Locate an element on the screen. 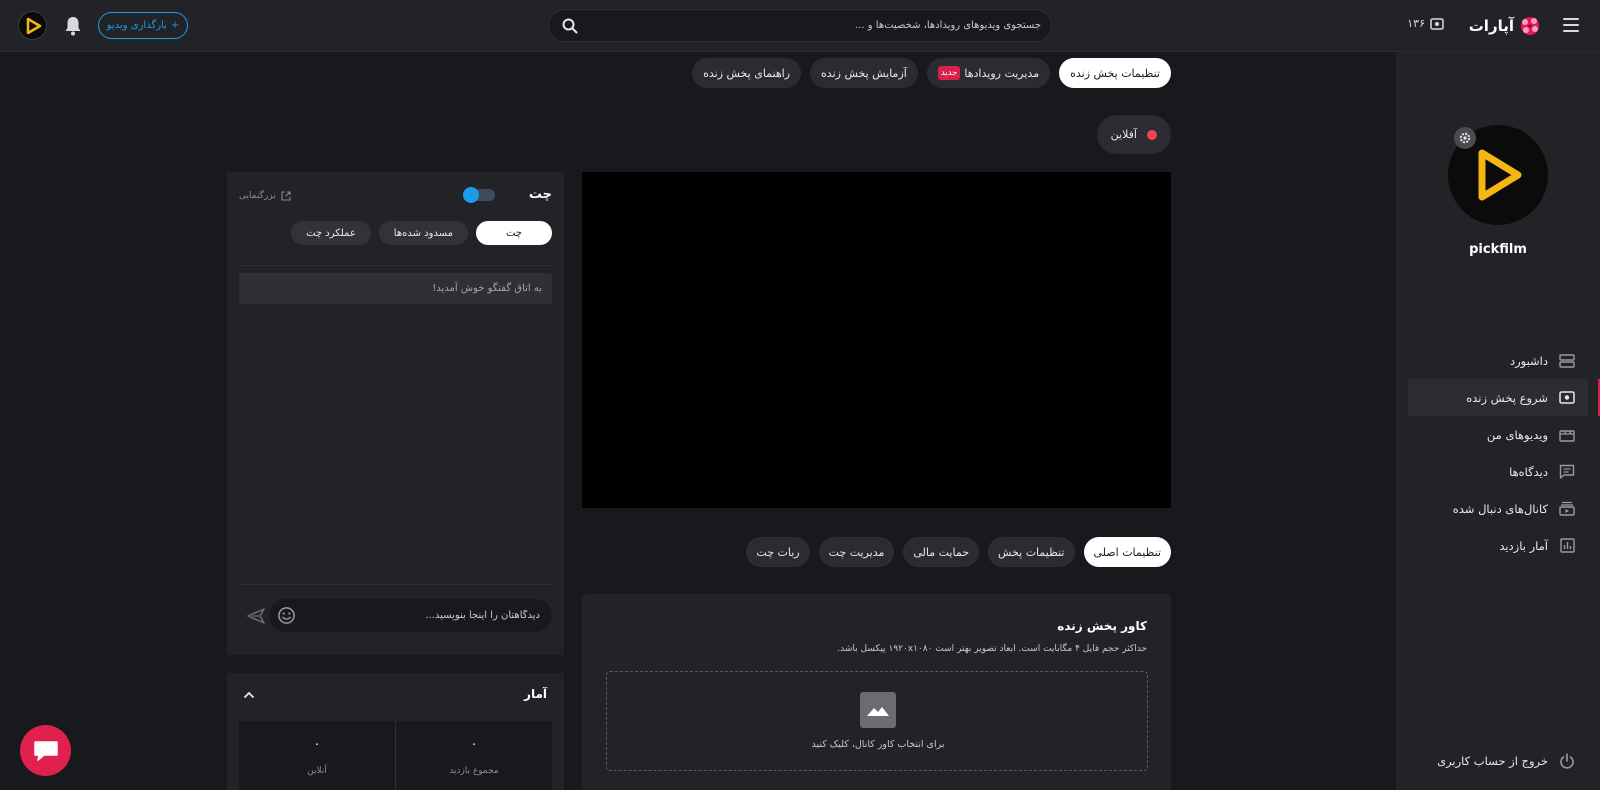  live-counter: ۱۳۶ is located at coordinates (1425, 23).